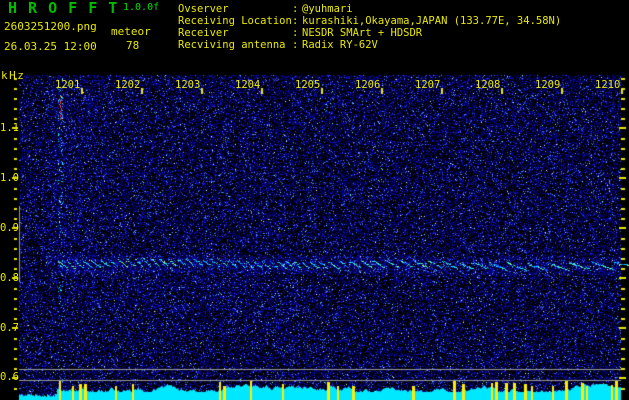 The height and width of the screenshot is (400, 629). Describe the element at coordinates (248, 85) in the screenshot. I see `time-tick-label: 1204` at that location.